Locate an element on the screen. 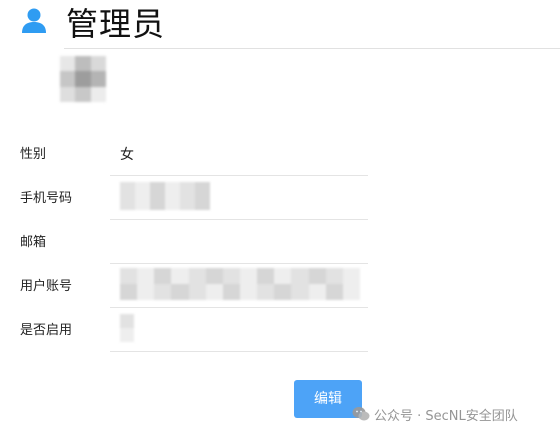 The width and height of the screenshot is (560, 436). wechat-icon is located at coordinates (361, 414).